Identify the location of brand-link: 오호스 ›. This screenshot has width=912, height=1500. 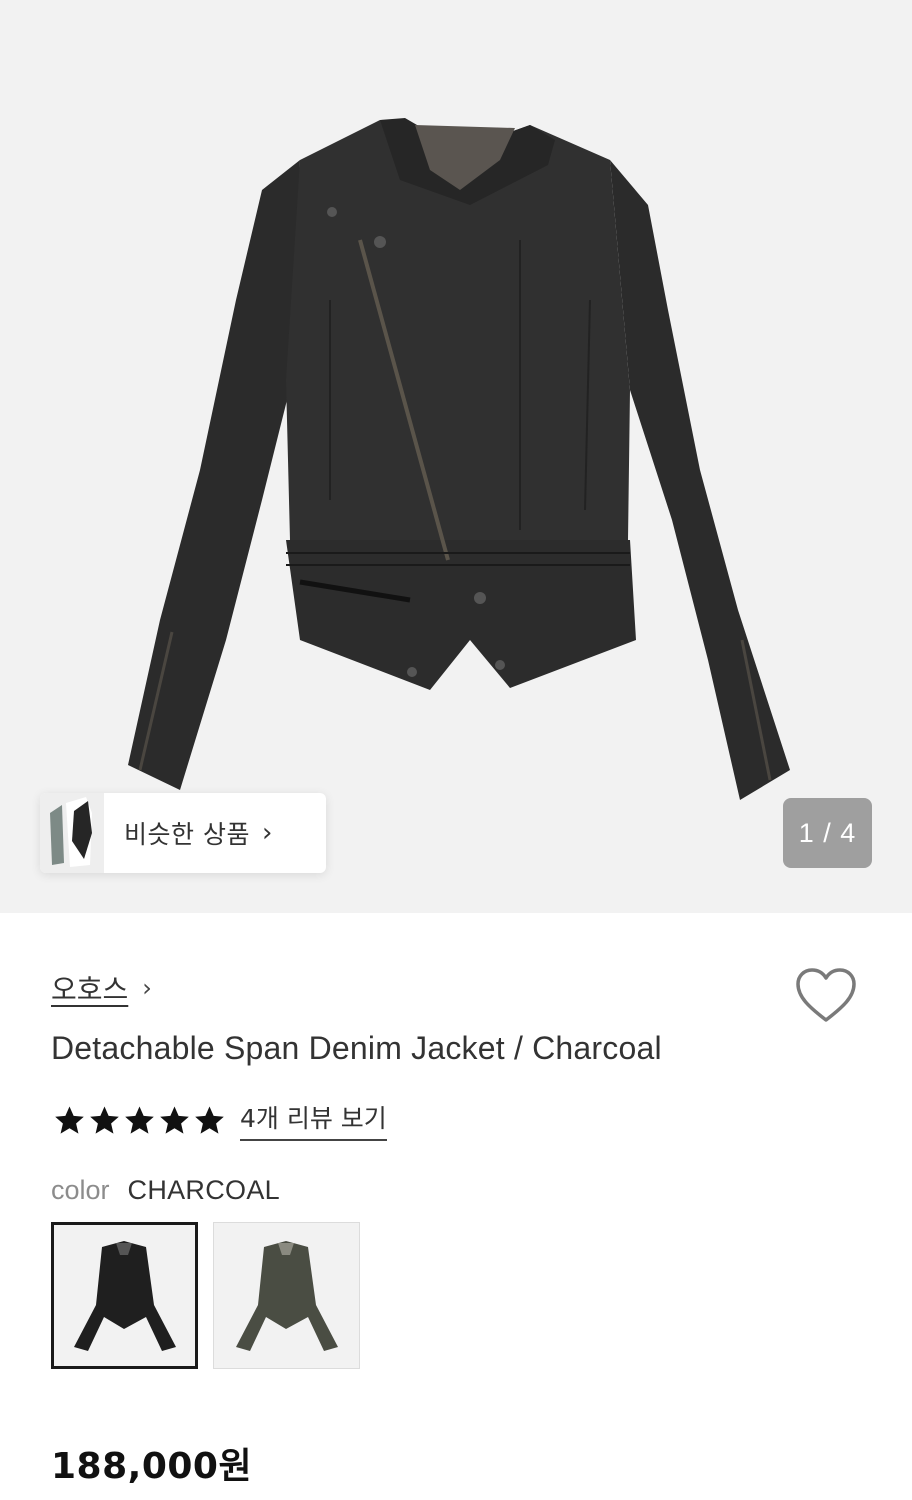
(101, 988).